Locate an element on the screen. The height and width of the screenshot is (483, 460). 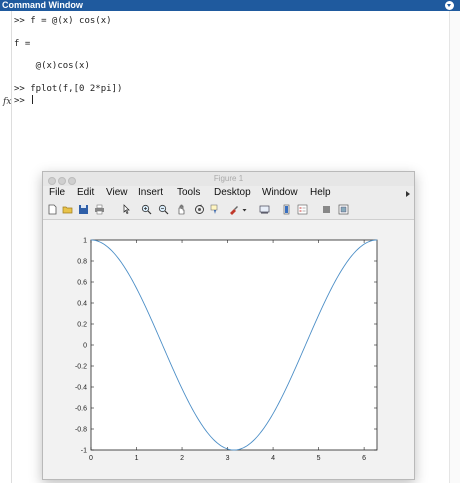
prompt-text: >> is located at coordinates (22, 101).